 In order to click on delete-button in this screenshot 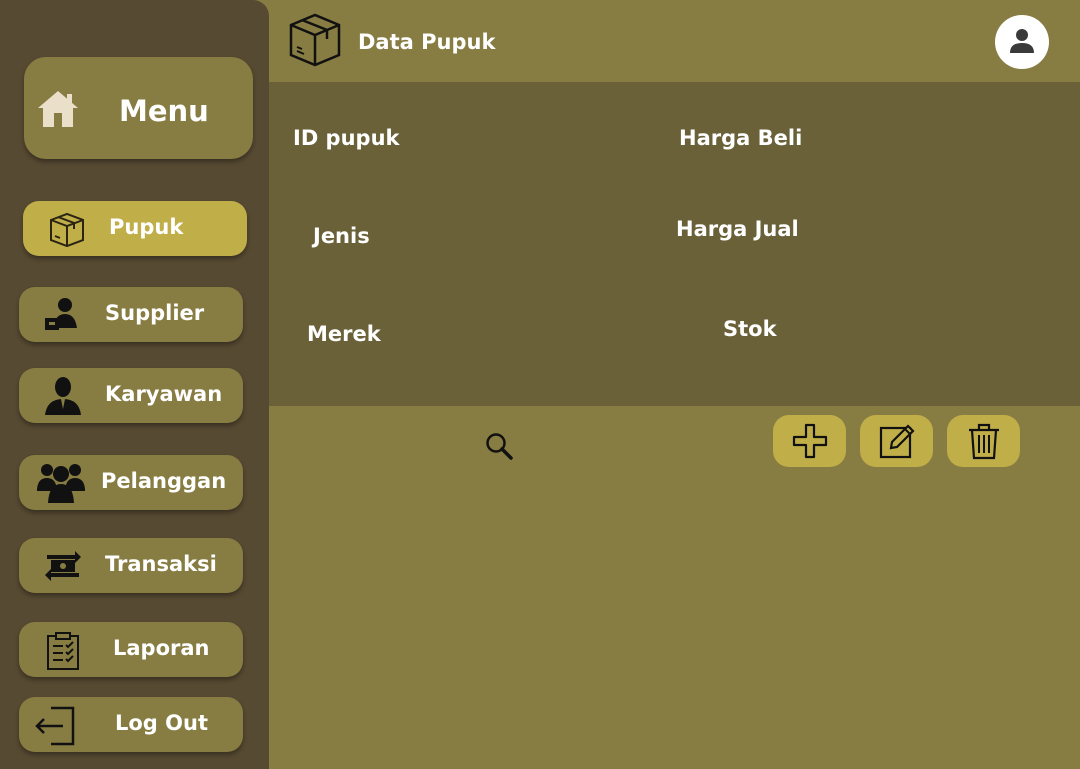, I will do `click(983, 441)`.